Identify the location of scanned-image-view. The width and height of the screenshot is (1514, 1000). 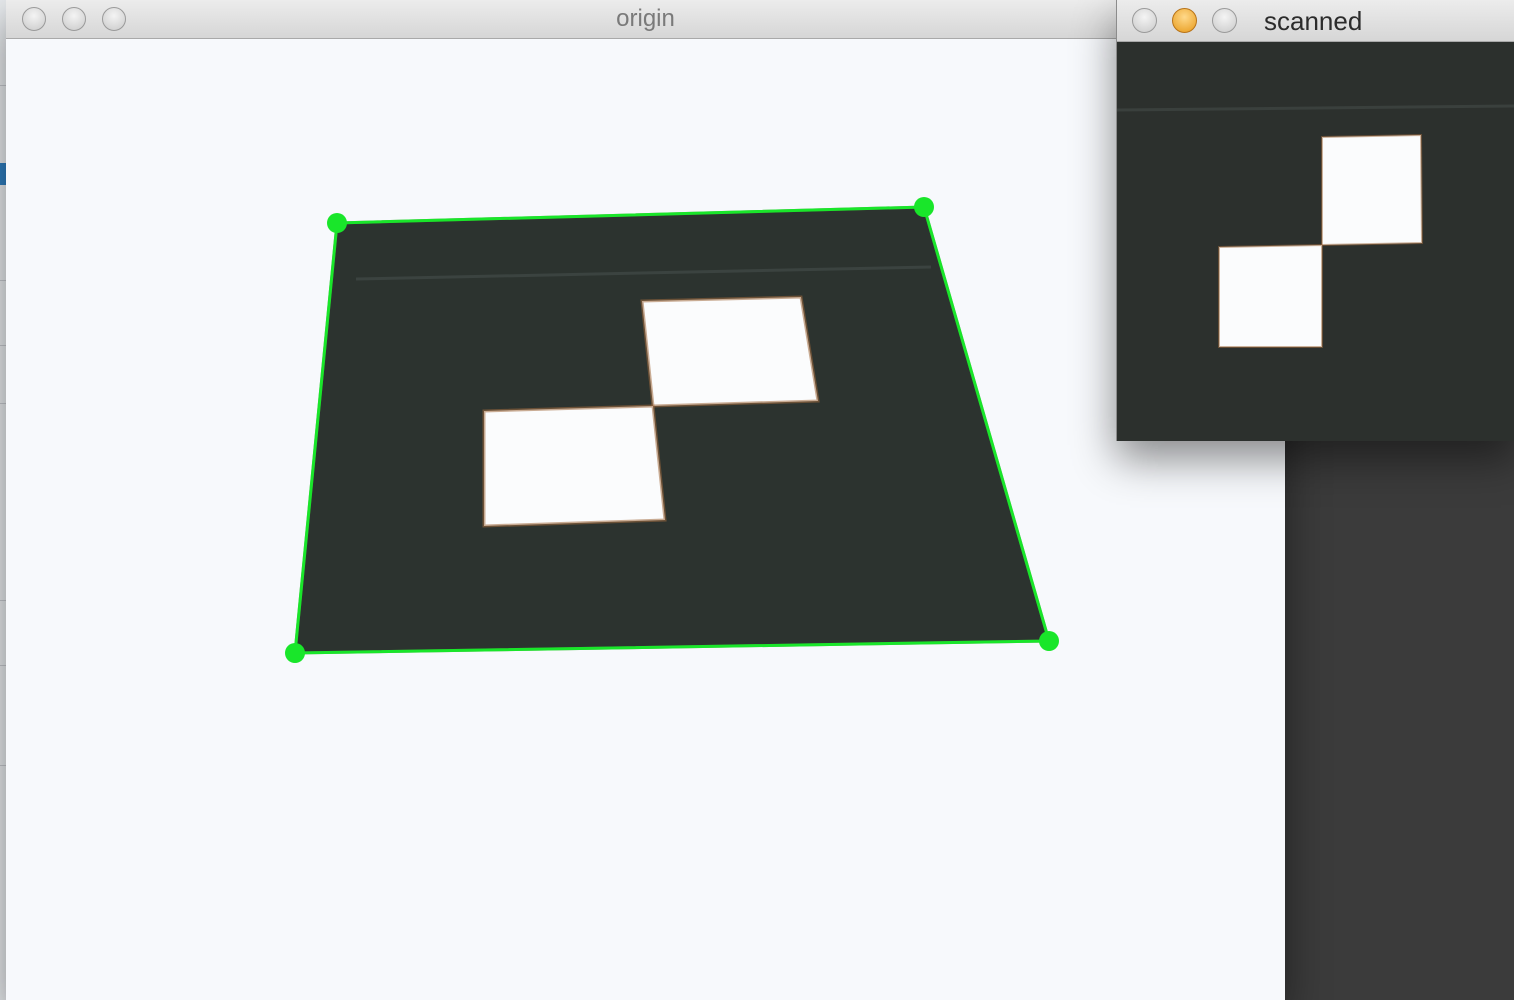
(1315, 241).